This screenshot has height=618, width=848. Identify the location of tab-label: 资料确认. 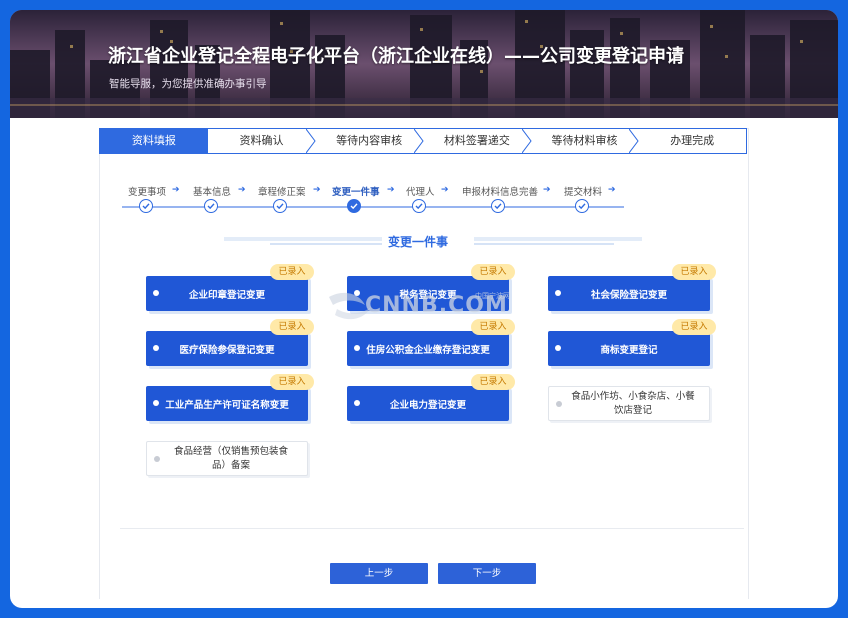
(261, 140).